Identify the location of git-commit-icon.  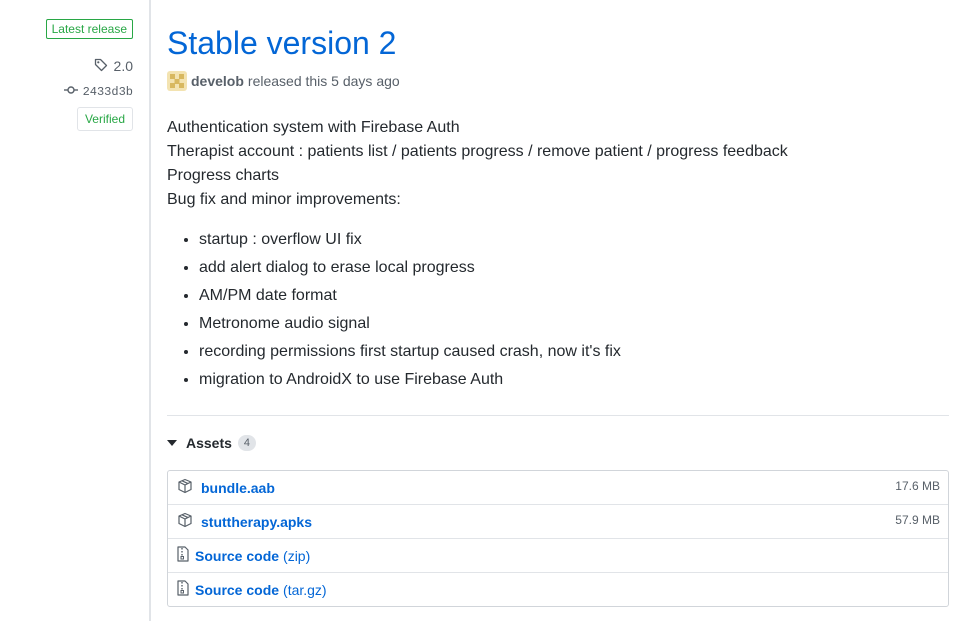
(70, 92).